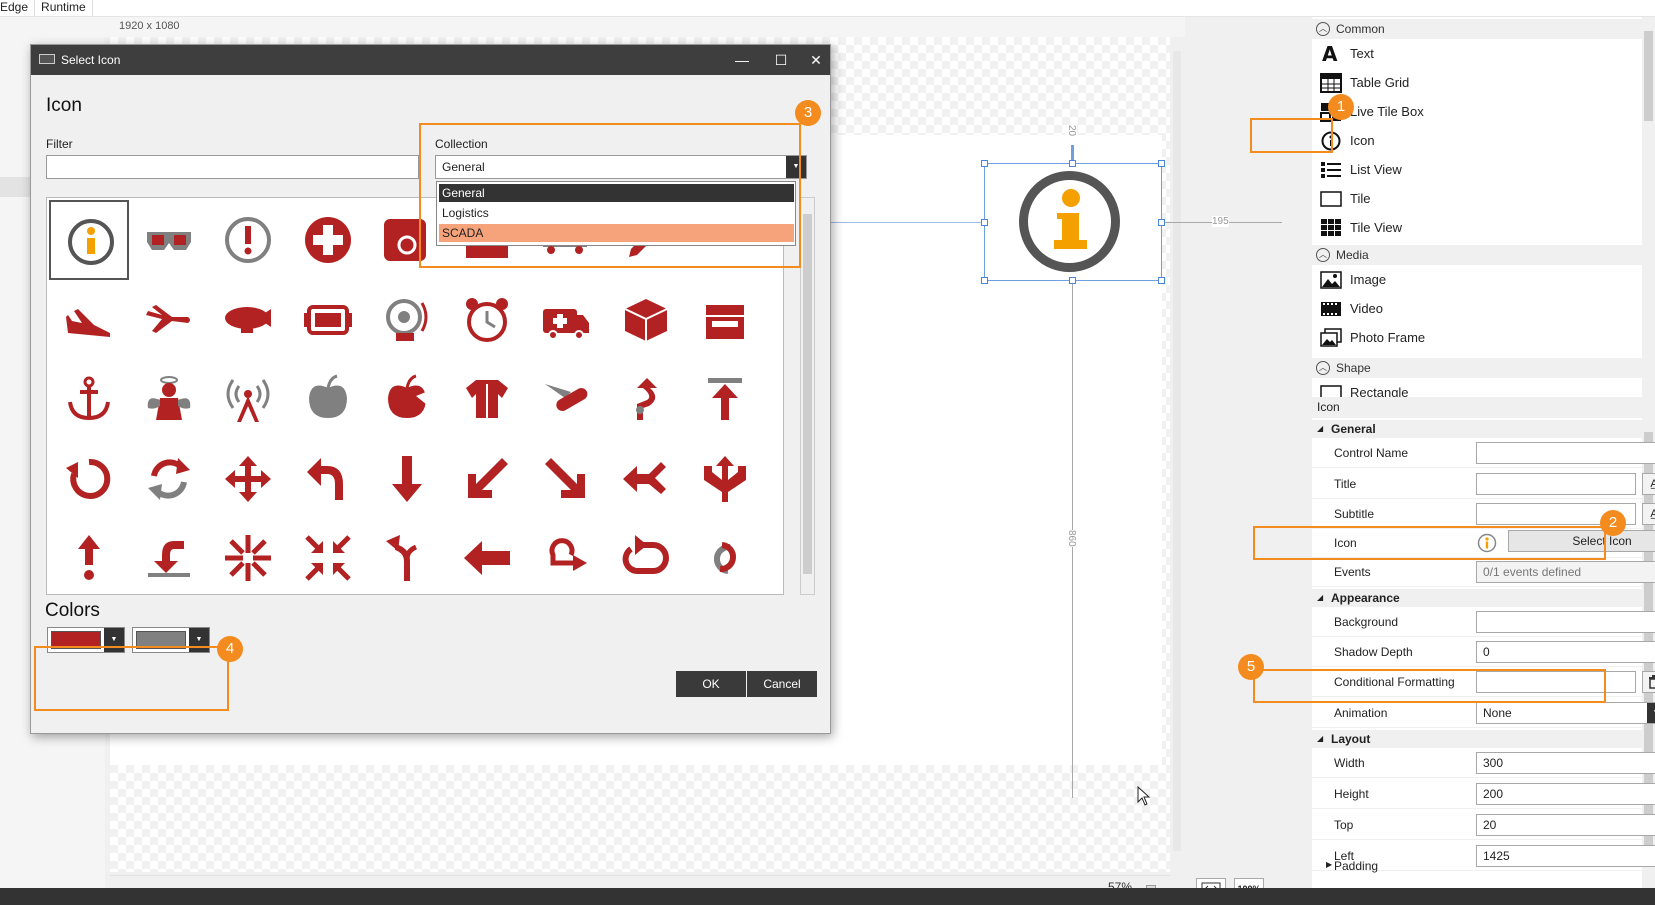 This screenshot has height=905, width=1655. Describe the element at coordinates (402, 558) in the screenshot. I see `arrow-fork-icon` at that location.